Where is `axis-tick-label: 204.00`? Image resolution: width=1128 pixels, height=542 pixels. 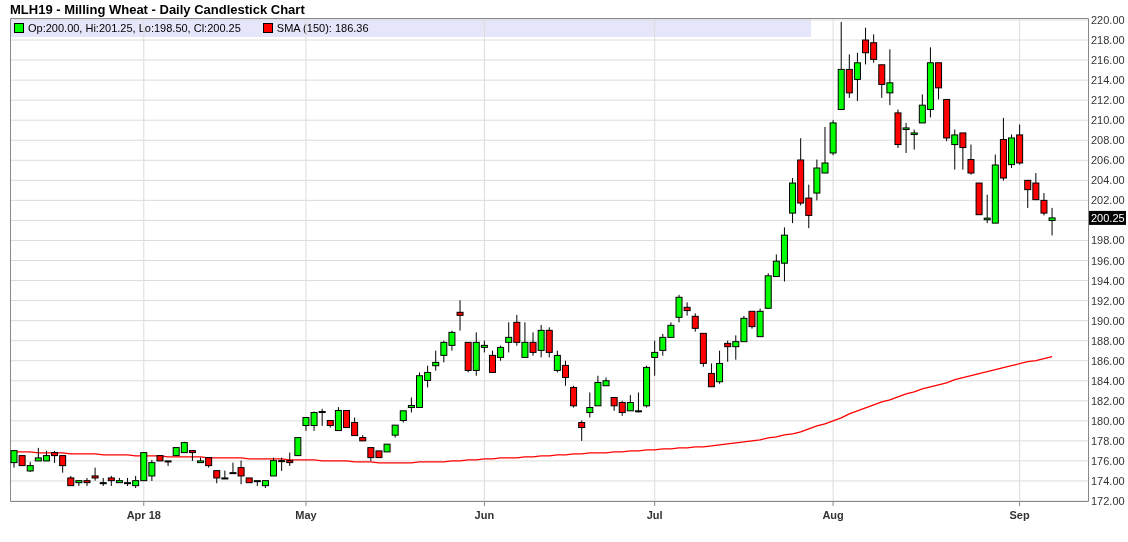 axis-tick-label: 204.00 is located at coordinates (1108, 180).